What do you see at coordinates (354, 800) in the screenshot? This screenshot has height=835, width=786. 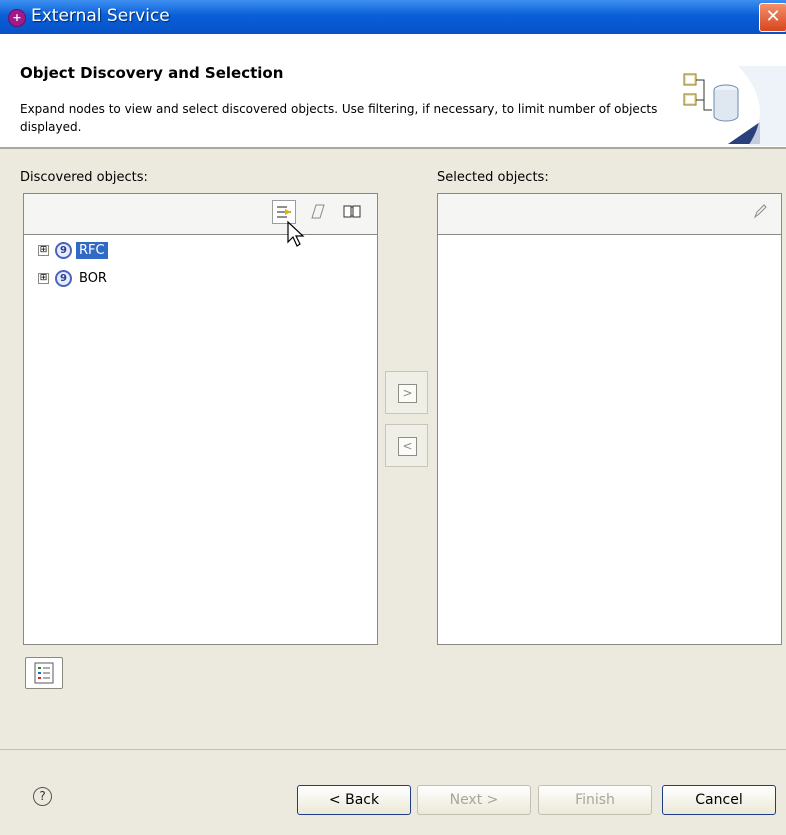 I see `back-button: < Back` at bounding box center [354, 800].